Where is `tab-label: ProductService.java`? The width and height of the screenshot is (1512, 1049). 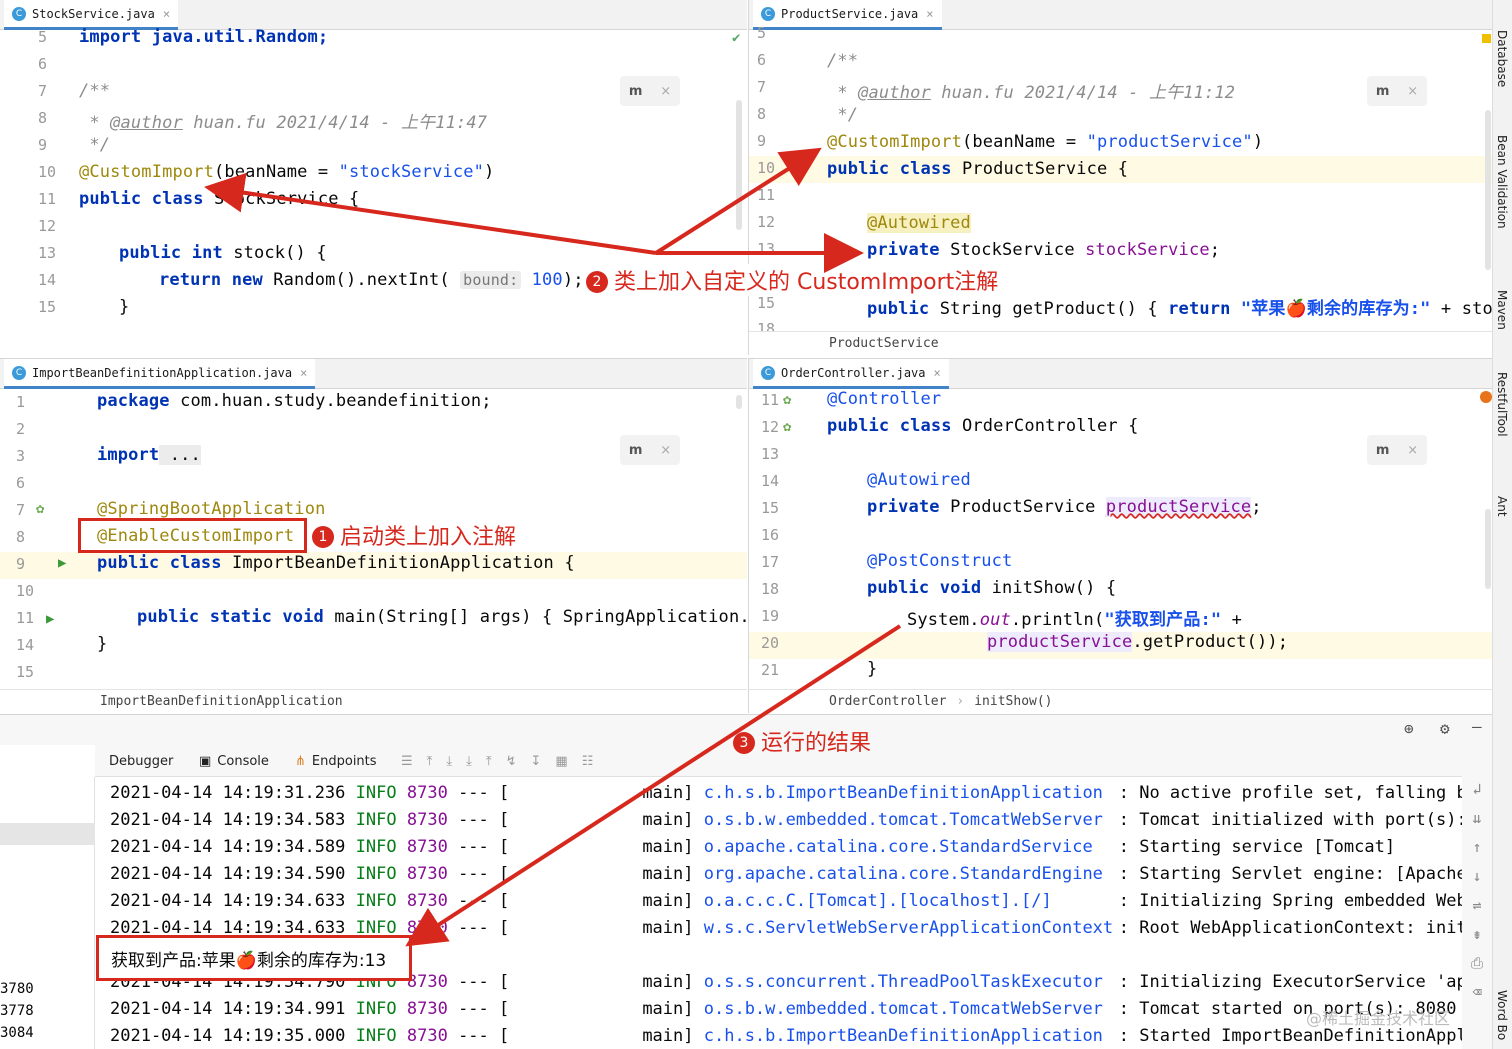
tab-label: ProductService.java is located at coordinates (850, 13).